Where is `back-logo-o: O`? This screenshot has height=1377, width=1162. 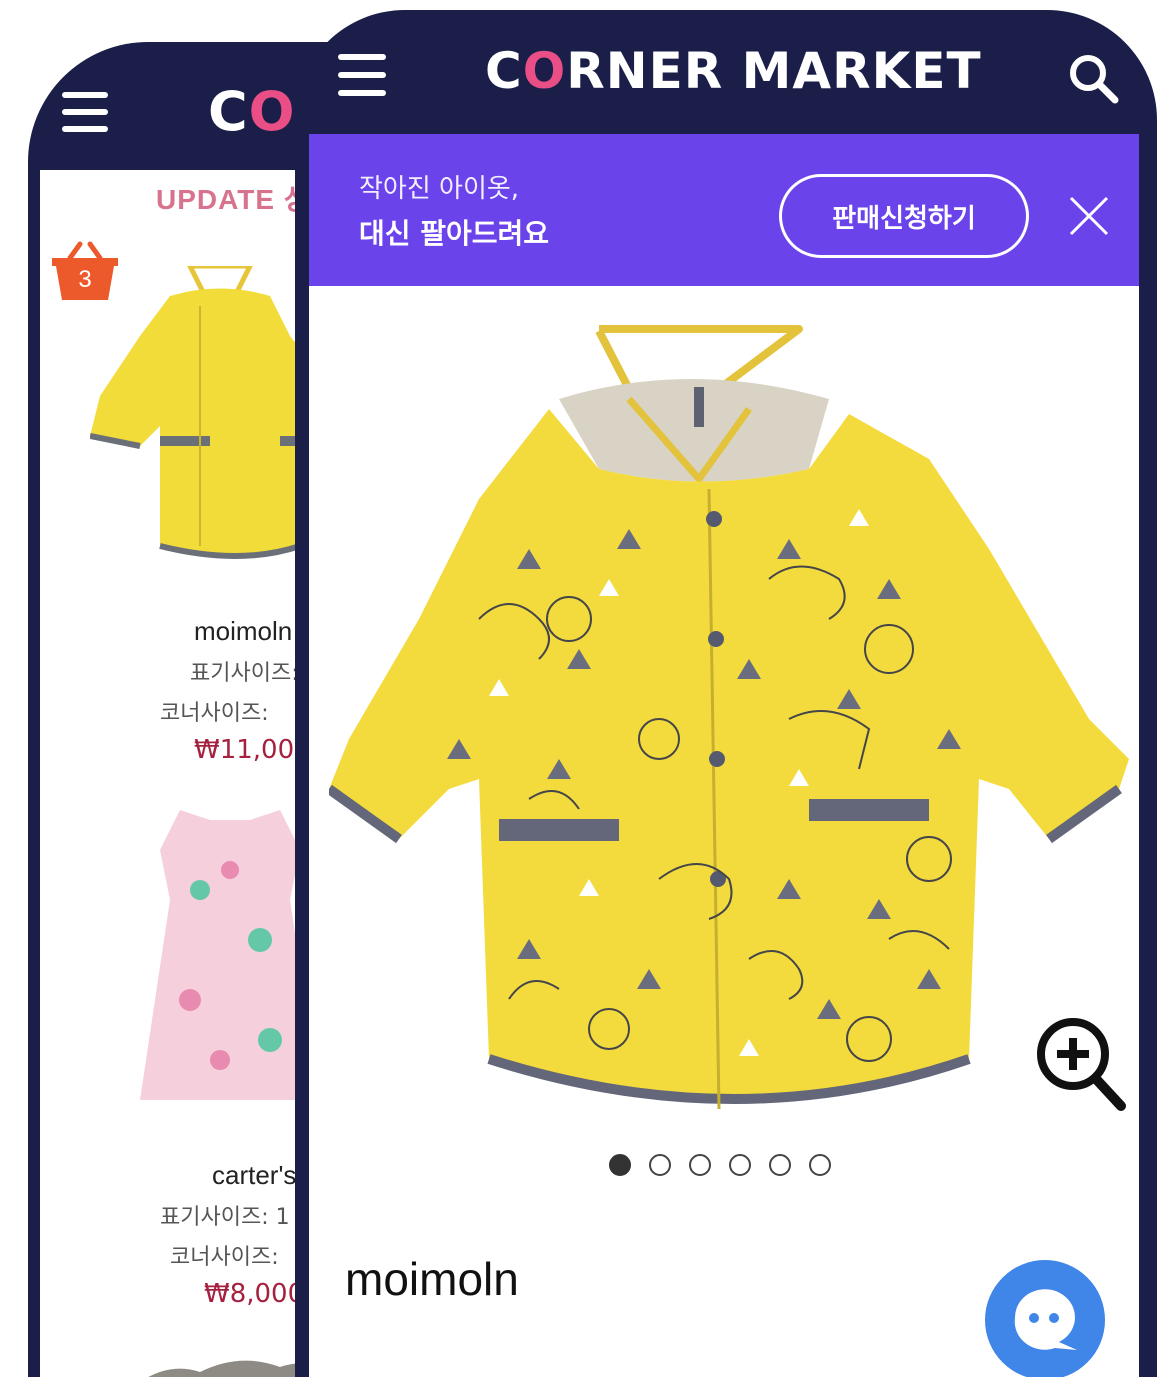
back-logo-o: O is located at coordinates (272, 111).